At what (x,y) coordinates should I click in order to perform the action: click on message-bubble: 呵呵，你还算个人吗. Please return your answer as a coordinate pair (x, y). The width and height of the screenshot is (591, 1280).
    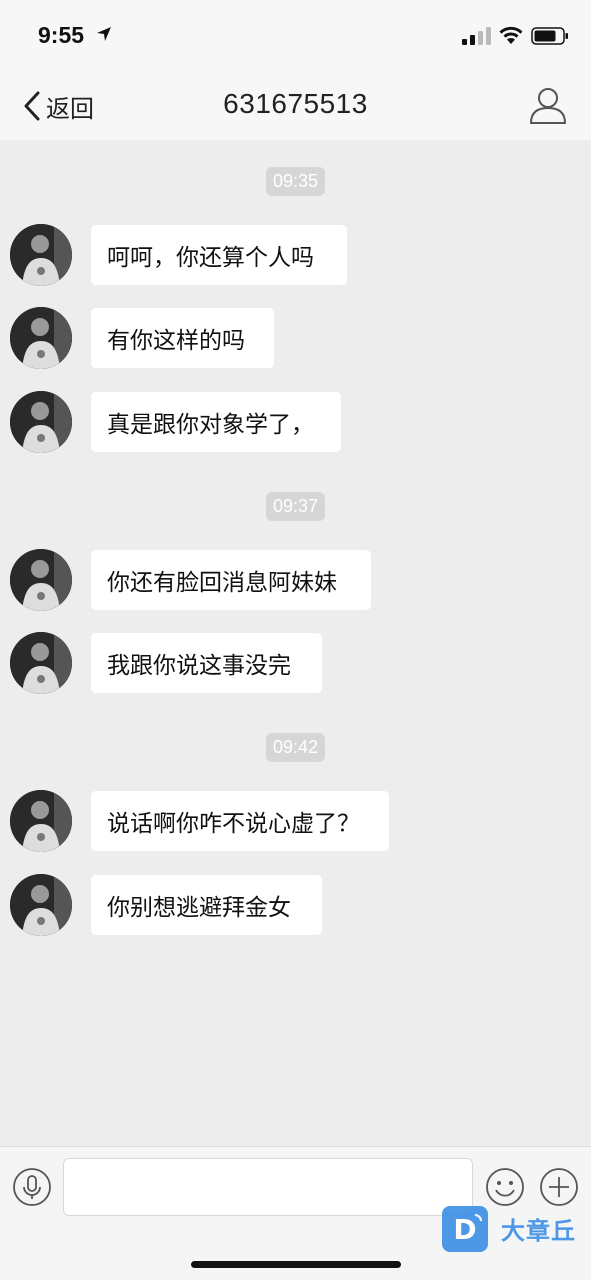
    Looking at the image, I should click on (219, 255).